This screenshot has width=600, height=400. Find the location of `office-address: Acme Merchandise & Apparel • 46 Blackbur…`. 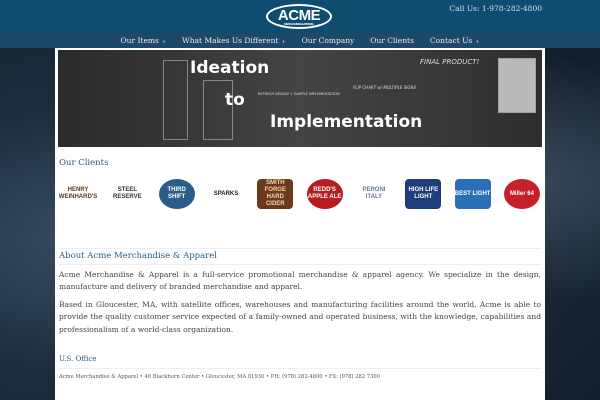

office-address: Acme Merchandise & Apparel • 46 Blackbur… is located at coordinates (219, 377).